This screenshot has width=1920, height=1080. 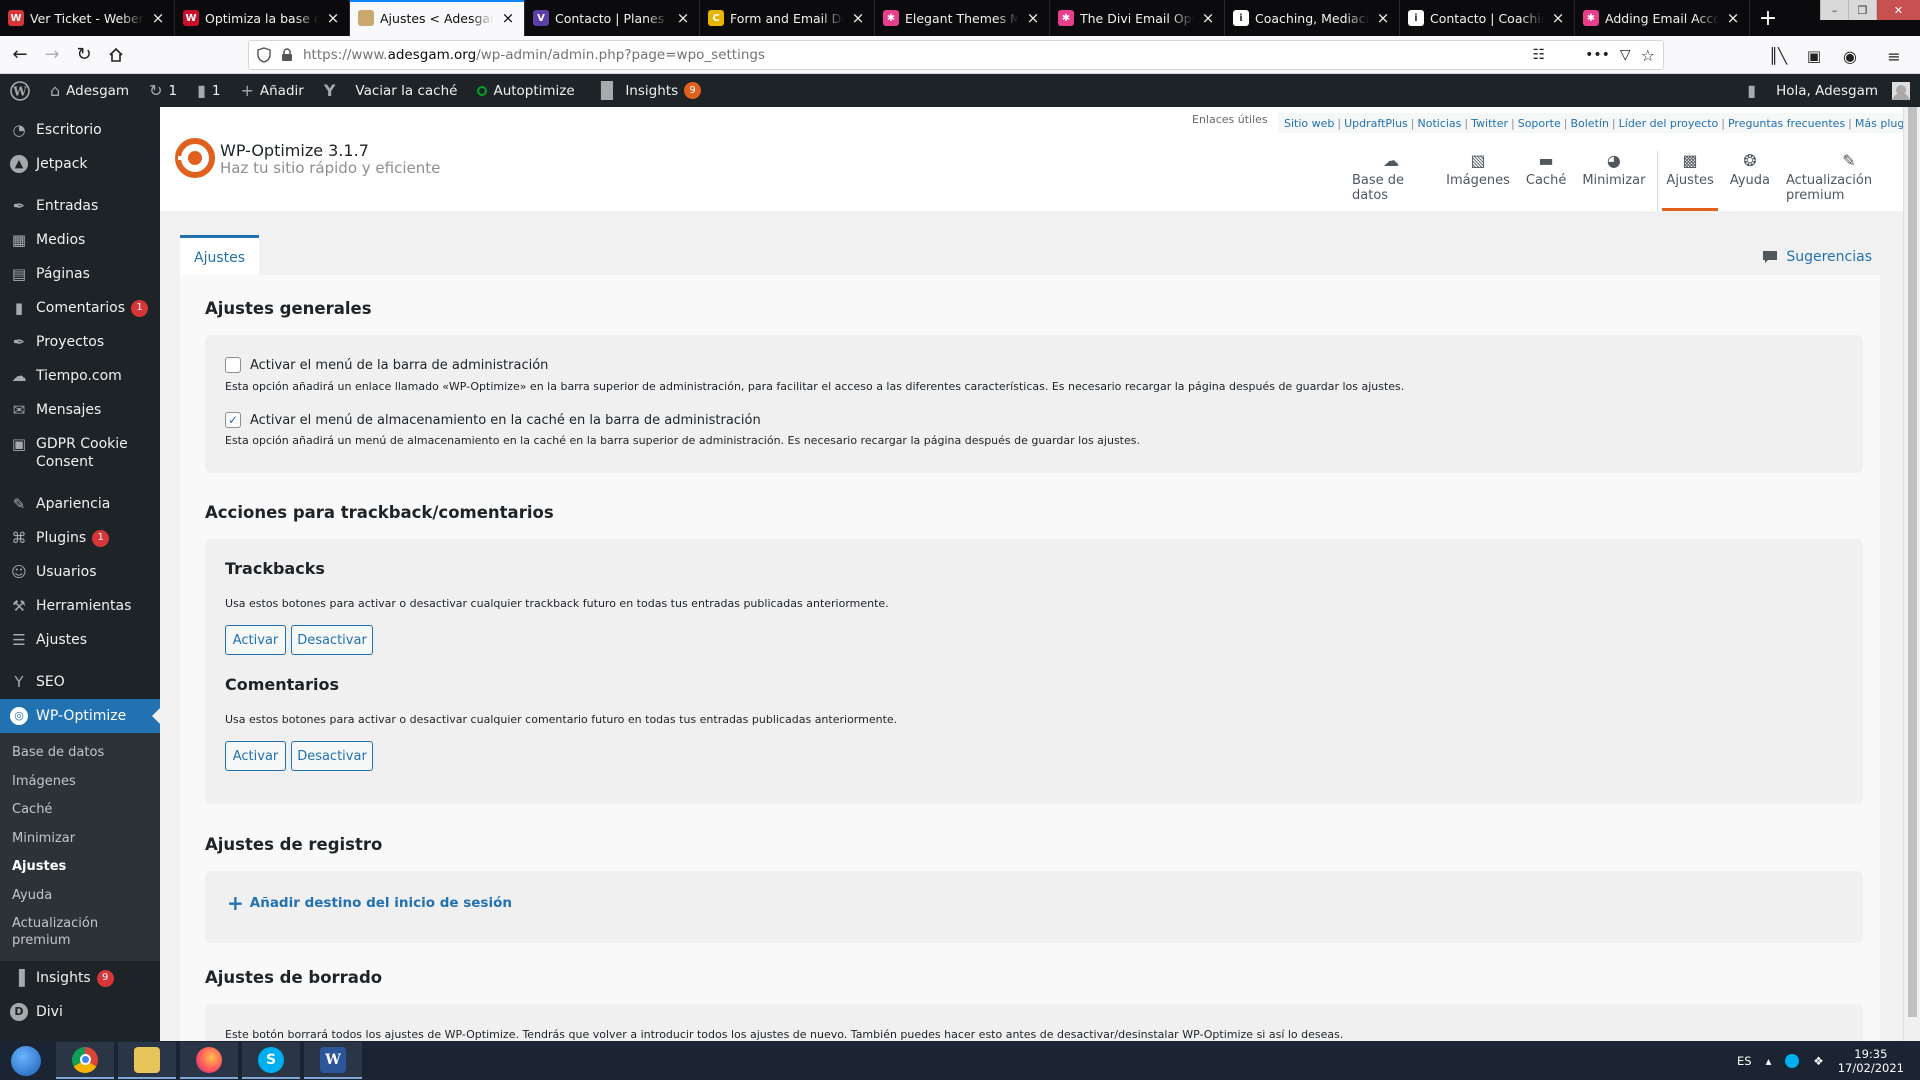 What do you see at coordinates (20, 55) in the screenshot?
I see `back-icon: ←` at bounding box center [20, 55].